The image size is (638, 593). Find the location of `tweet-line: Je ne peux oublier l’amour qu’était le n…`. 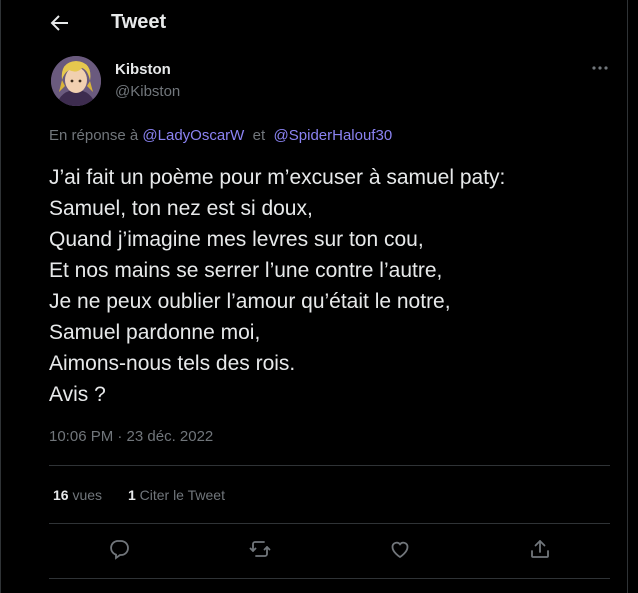

tweet-line: Je ne peux oublier l’amour qu’était le n… is located at coordinates (250, 301).